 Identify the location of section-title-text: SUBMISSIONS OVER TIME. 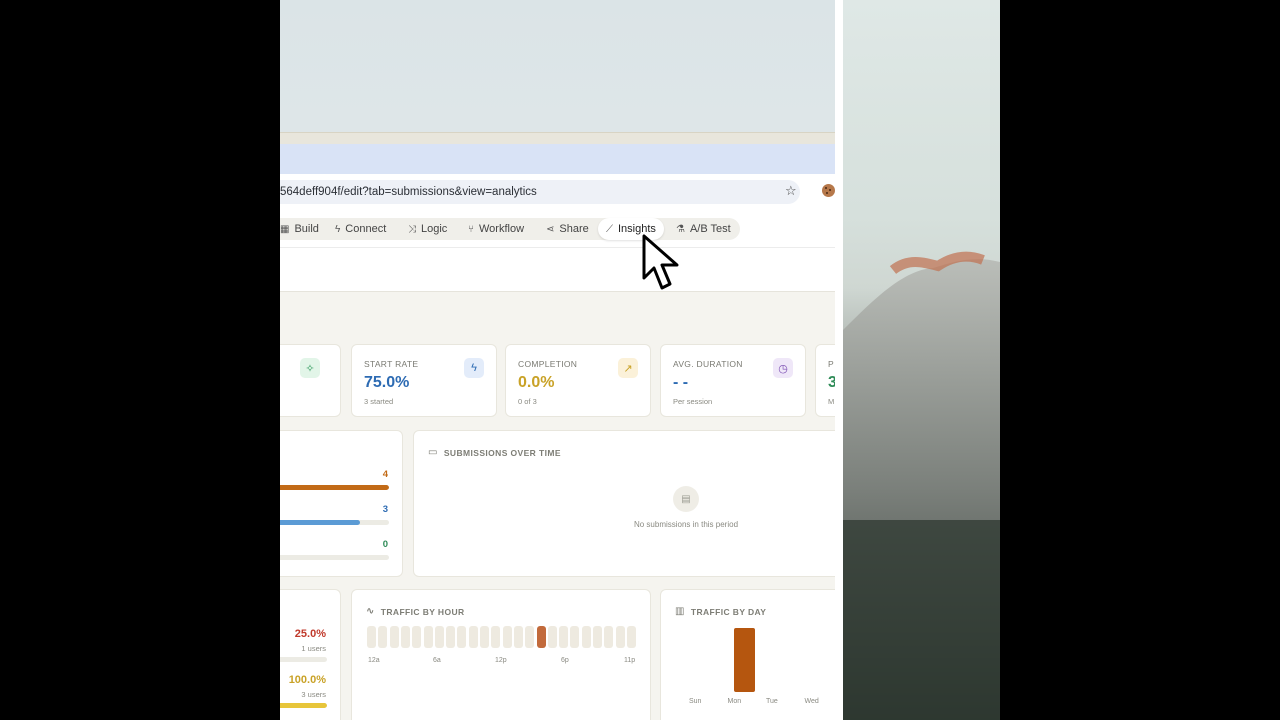
(502, 452).